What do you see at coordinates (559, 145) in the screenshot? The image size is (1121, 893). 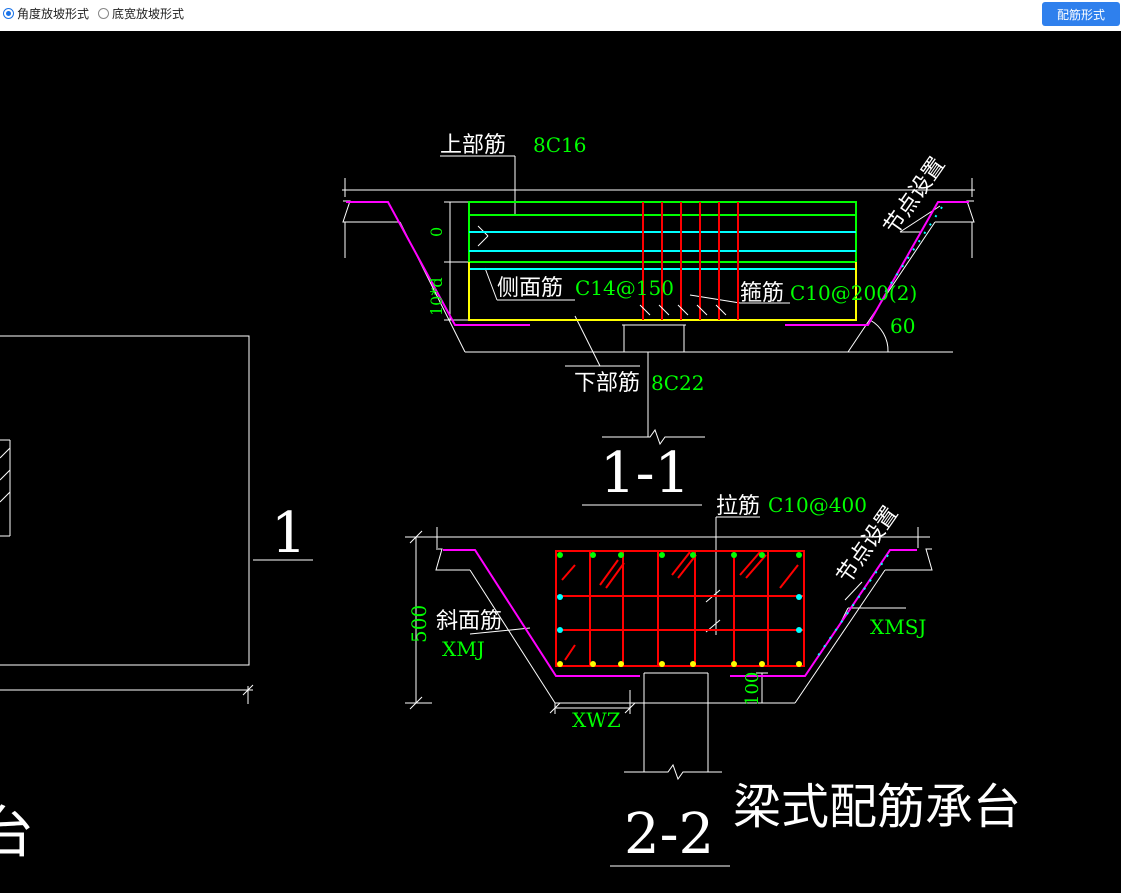 I see `top-bar-value: 8C16` at bounding box center [559, 145].